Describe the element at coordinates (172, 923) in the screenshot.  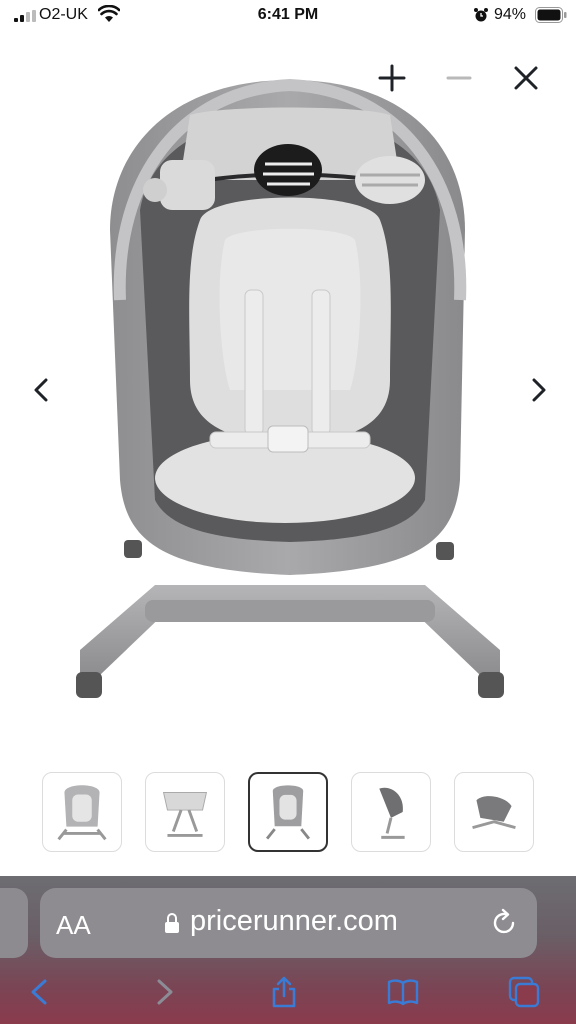
I see `lock-icon` at that location.